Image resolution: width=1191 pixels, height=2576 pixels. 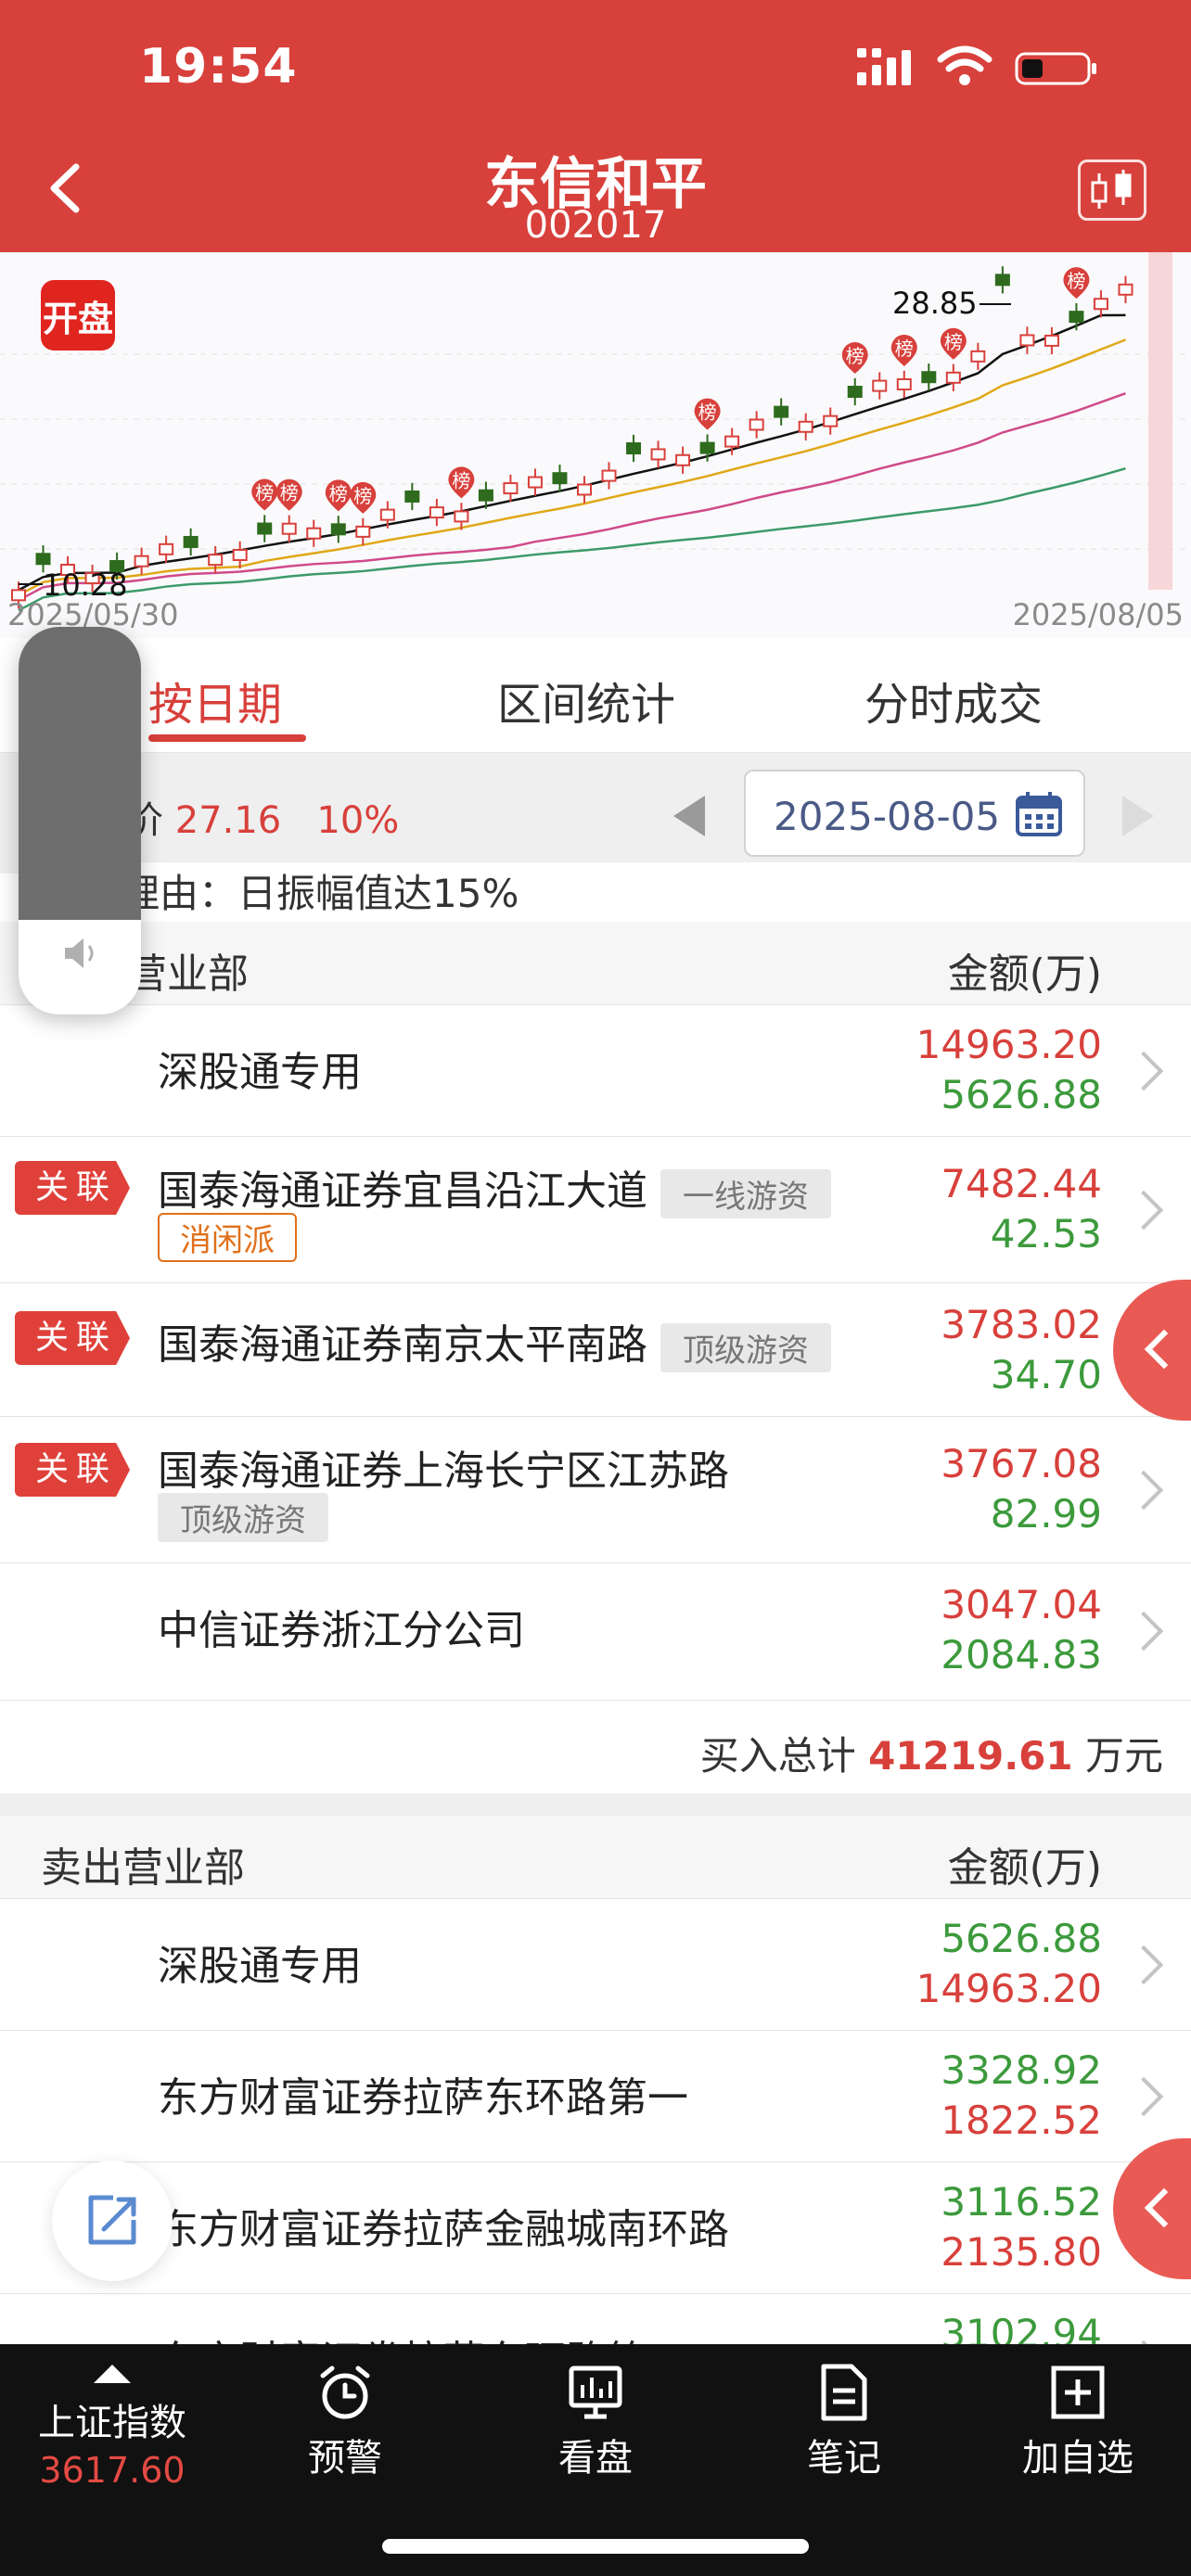 I want to click on date-filter-bar: 价 27.16 10% 2025-08-05, so click(x=595, y=813).